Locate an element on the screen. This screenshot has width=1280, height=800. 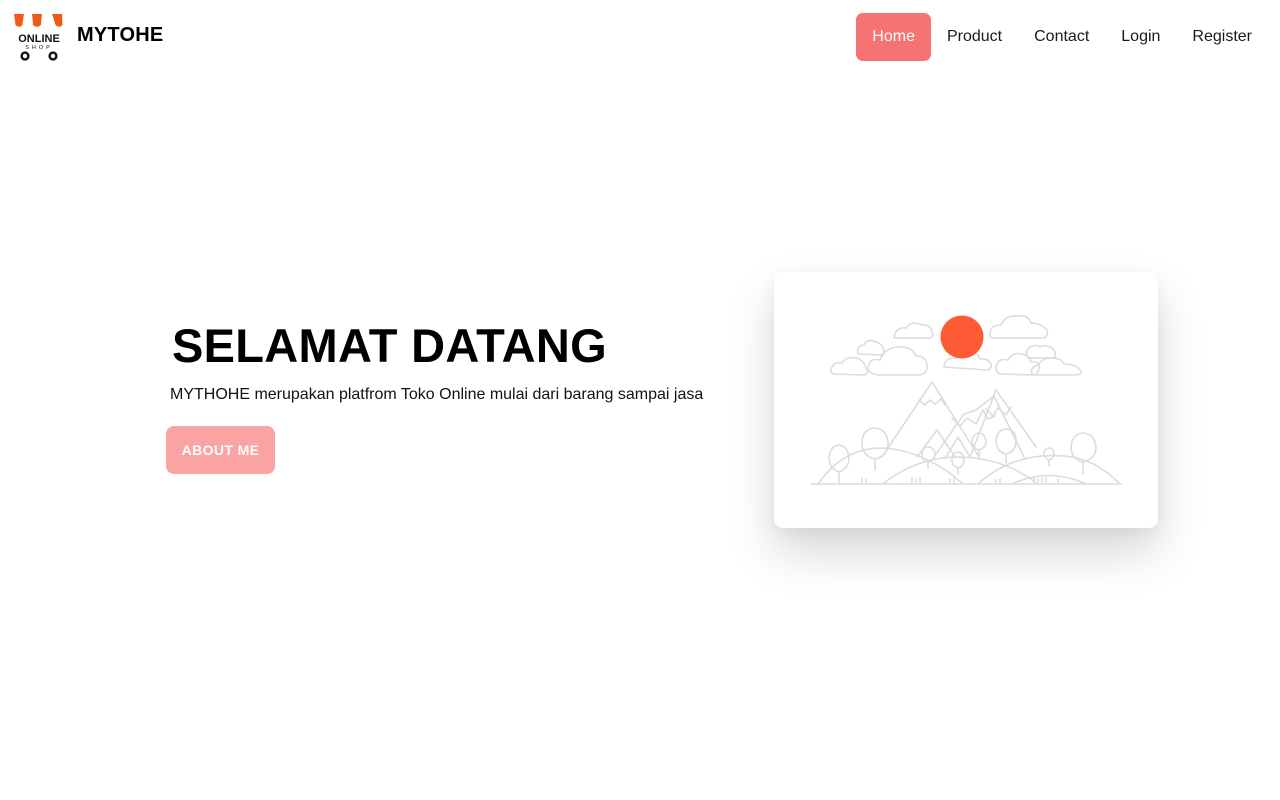
brand-link: ONLINE SHOP MYTOHE is located at coordinates (87, 36).